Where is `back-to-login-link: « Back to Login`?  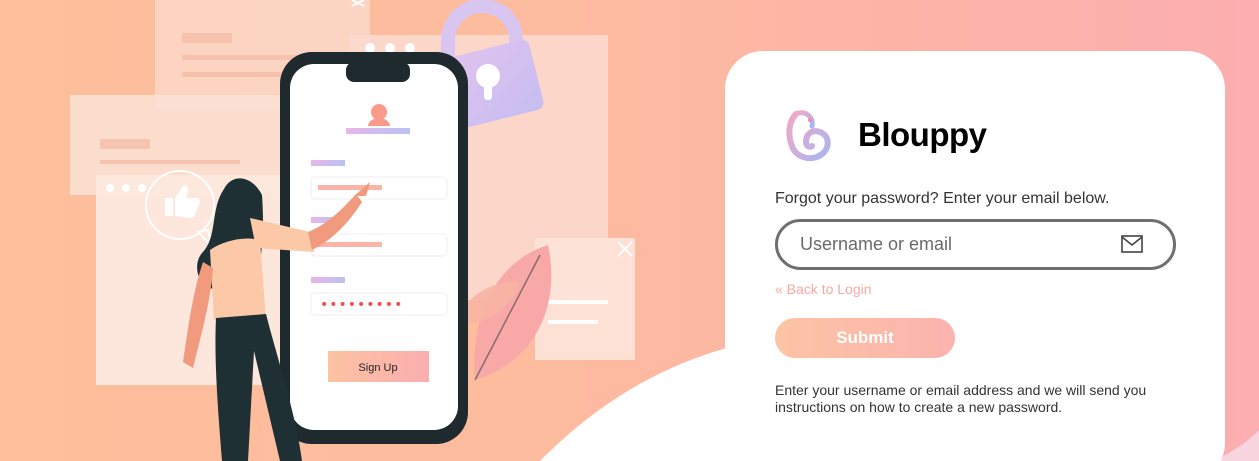 back-to-login-link: « Back to Login is located at coordinates (823, 289).